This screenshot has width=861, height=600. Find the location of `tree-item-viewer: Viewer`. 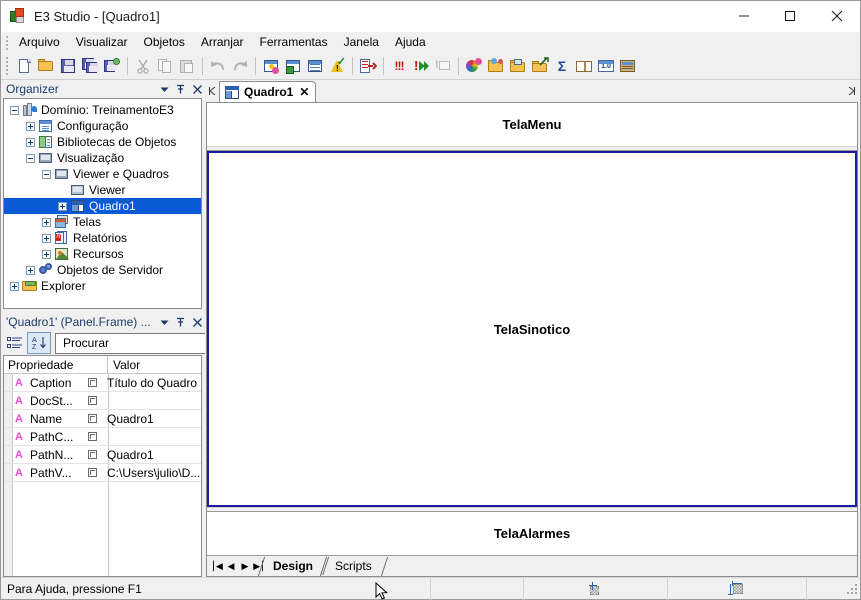

tree-item-viewer: Viewer is located at coordinates (102, 190).